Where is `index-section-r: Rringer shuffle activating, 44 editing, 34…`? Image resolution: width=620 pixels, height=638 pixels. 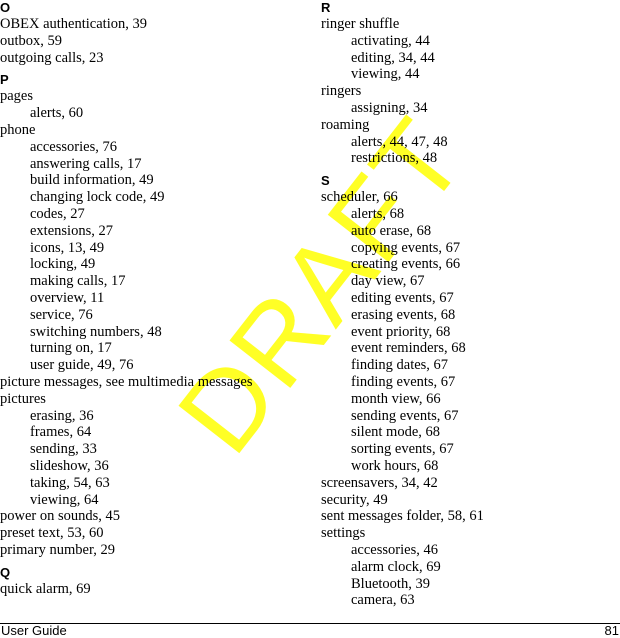
index-section-r: Rringer shuffle activating, 44 editing, 34… is located at coordinates (470, 83).